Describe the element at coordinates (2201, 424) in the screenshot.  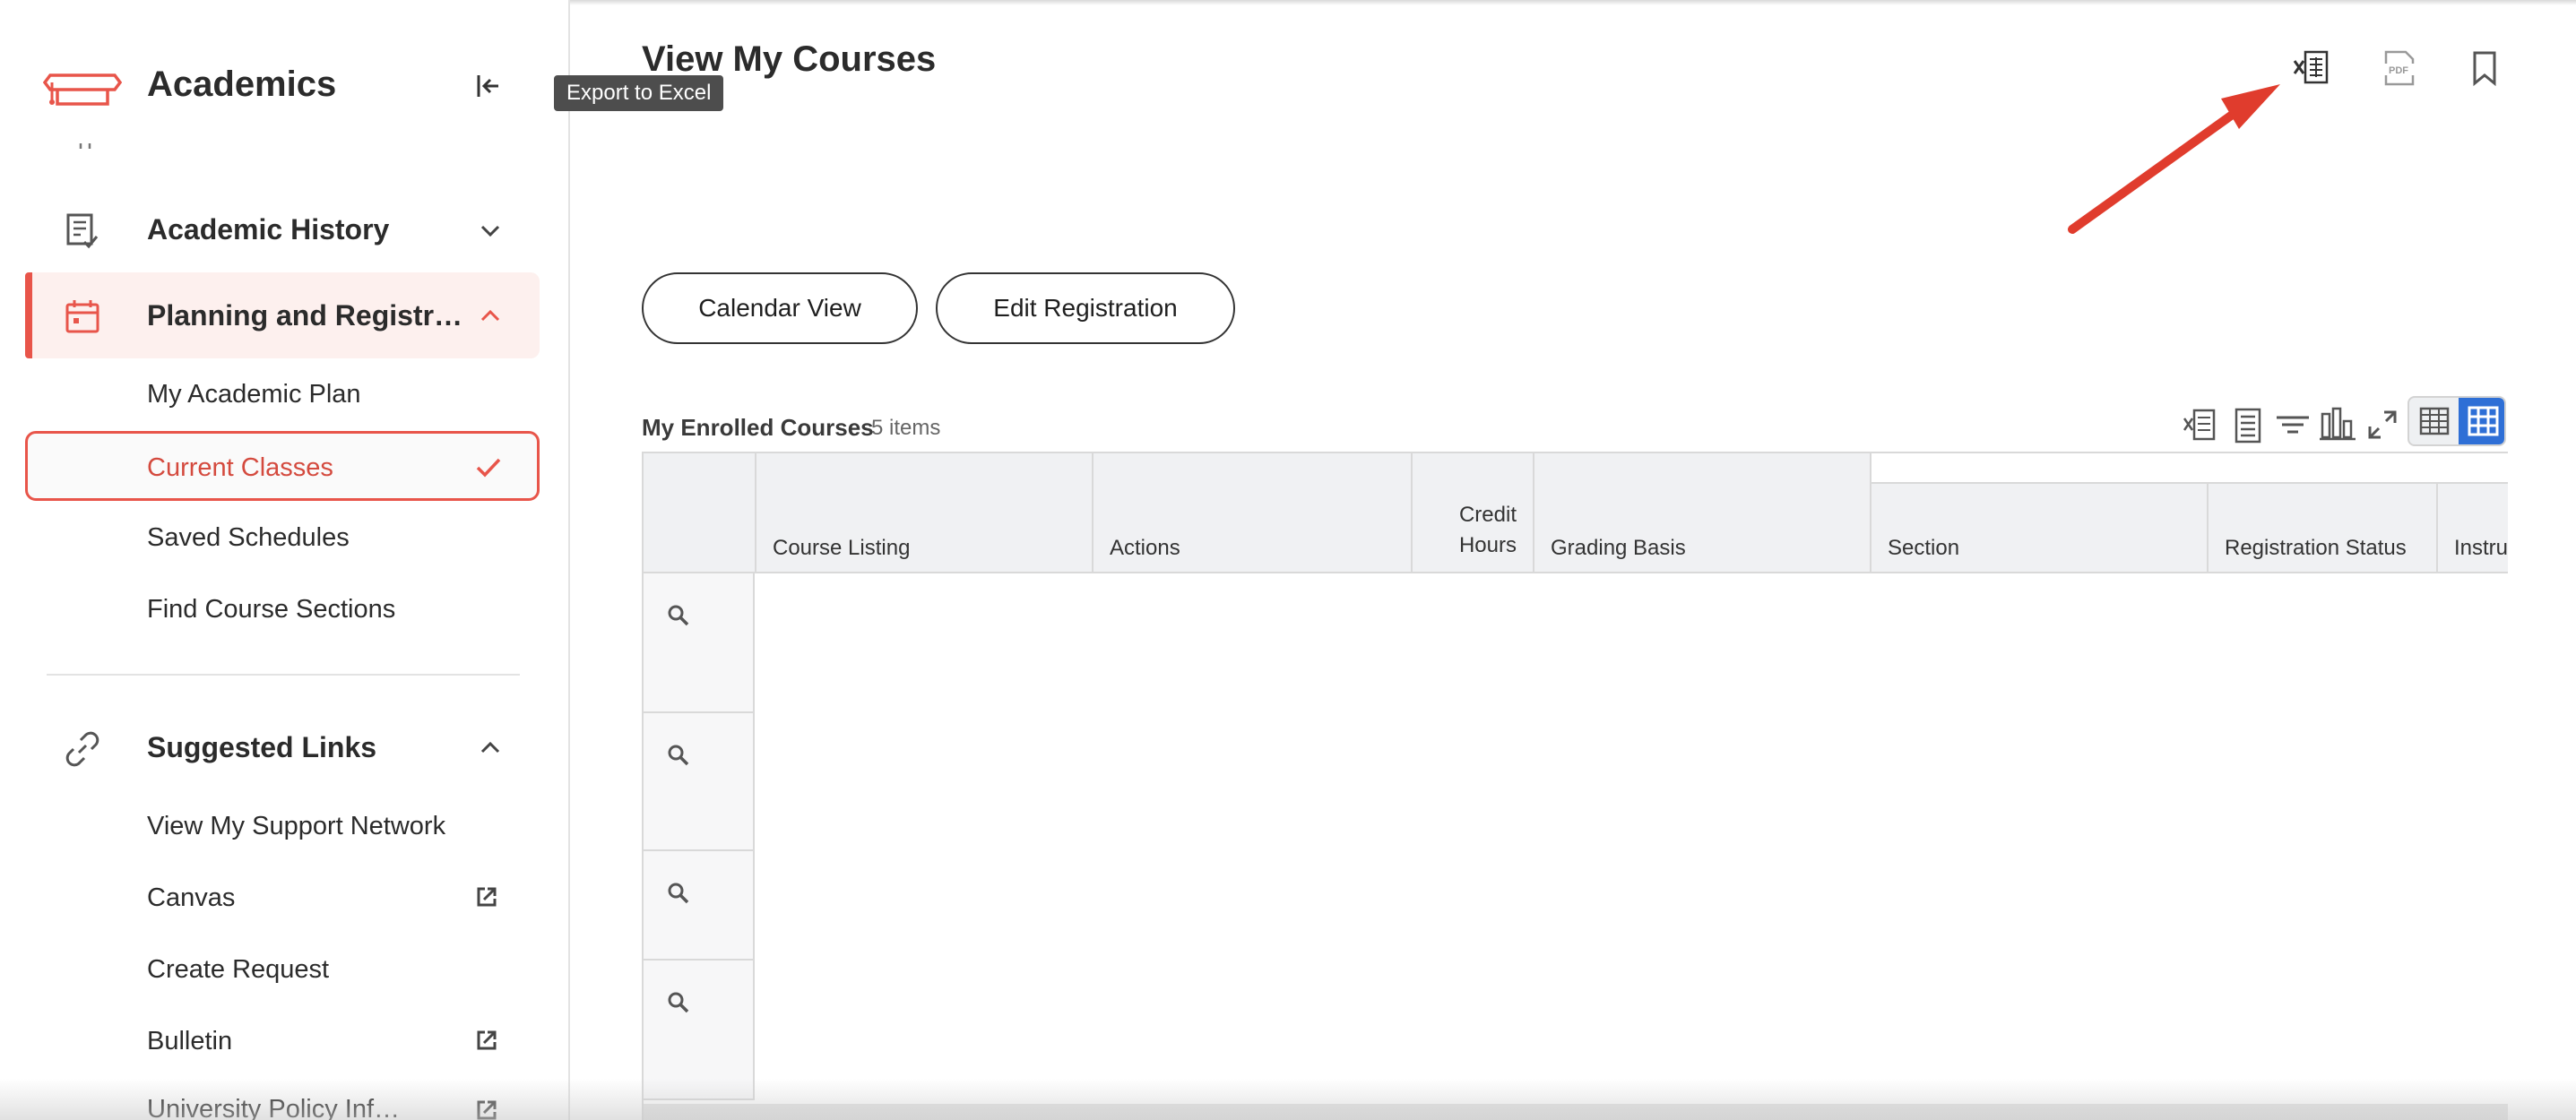
I see `excel-icon` at that location.